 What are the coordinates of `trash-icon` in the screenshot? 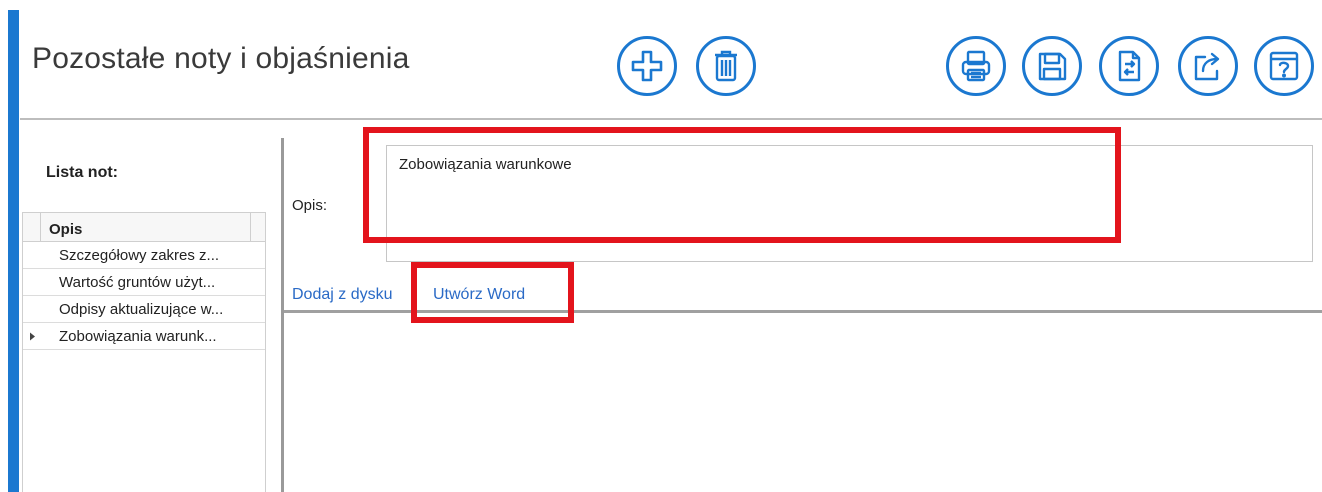 It's located at (726, 66).